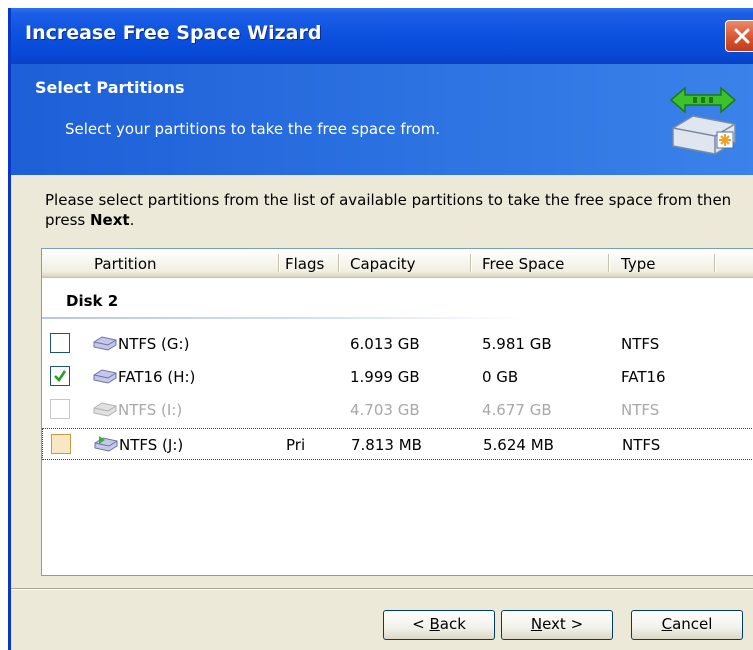 The image size is (753, 650). Describe the element at coordinates (386, 445) in the screenshot. I see `partition-capacity: 7.813 MB` at that location.